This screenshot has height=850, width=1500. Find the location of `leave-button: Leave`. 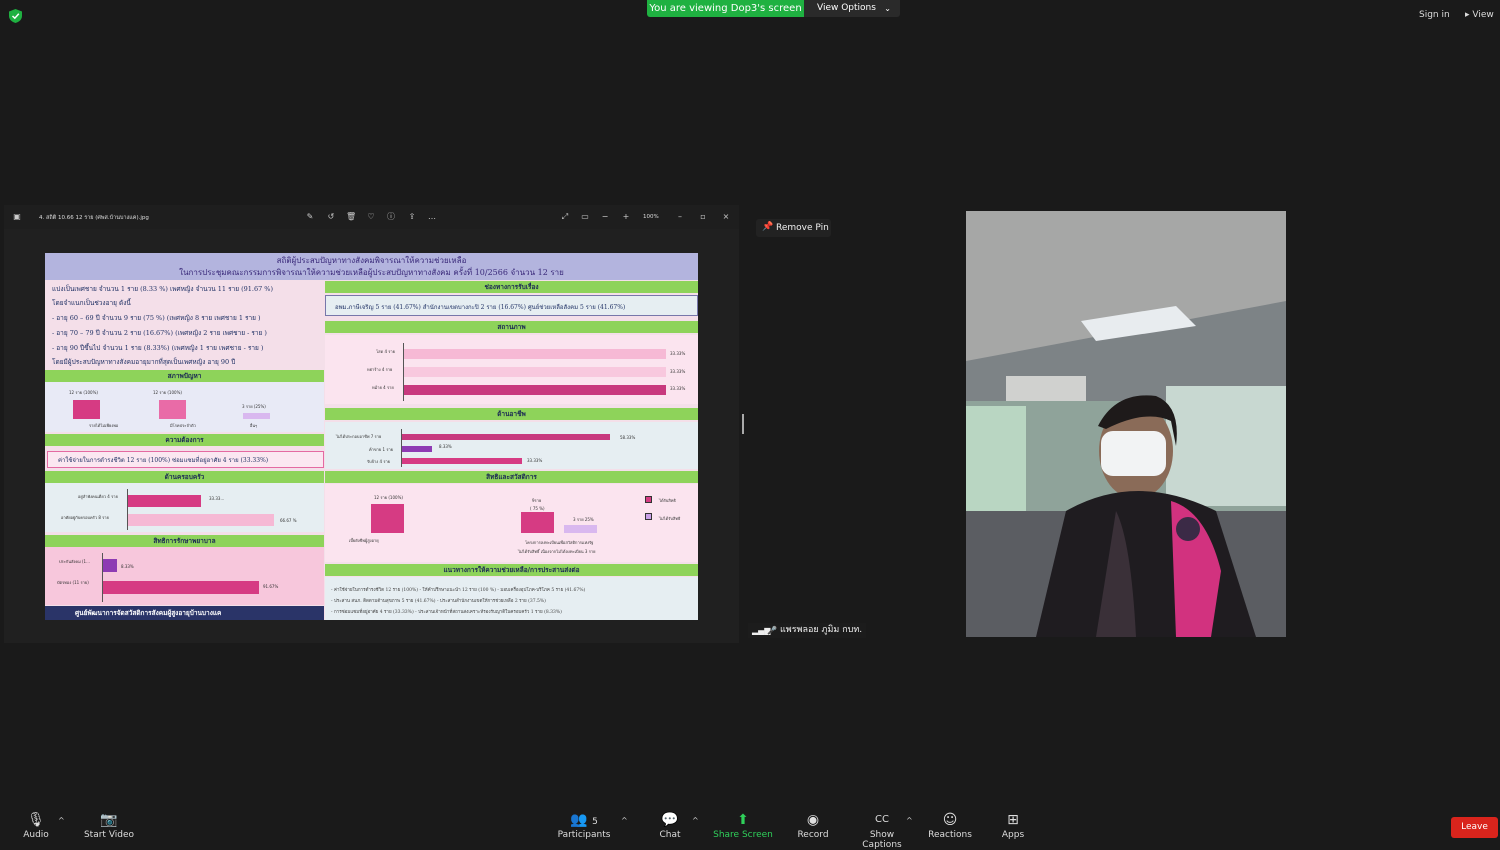

leave-button: Leave is located at coordinates (1474, 827).